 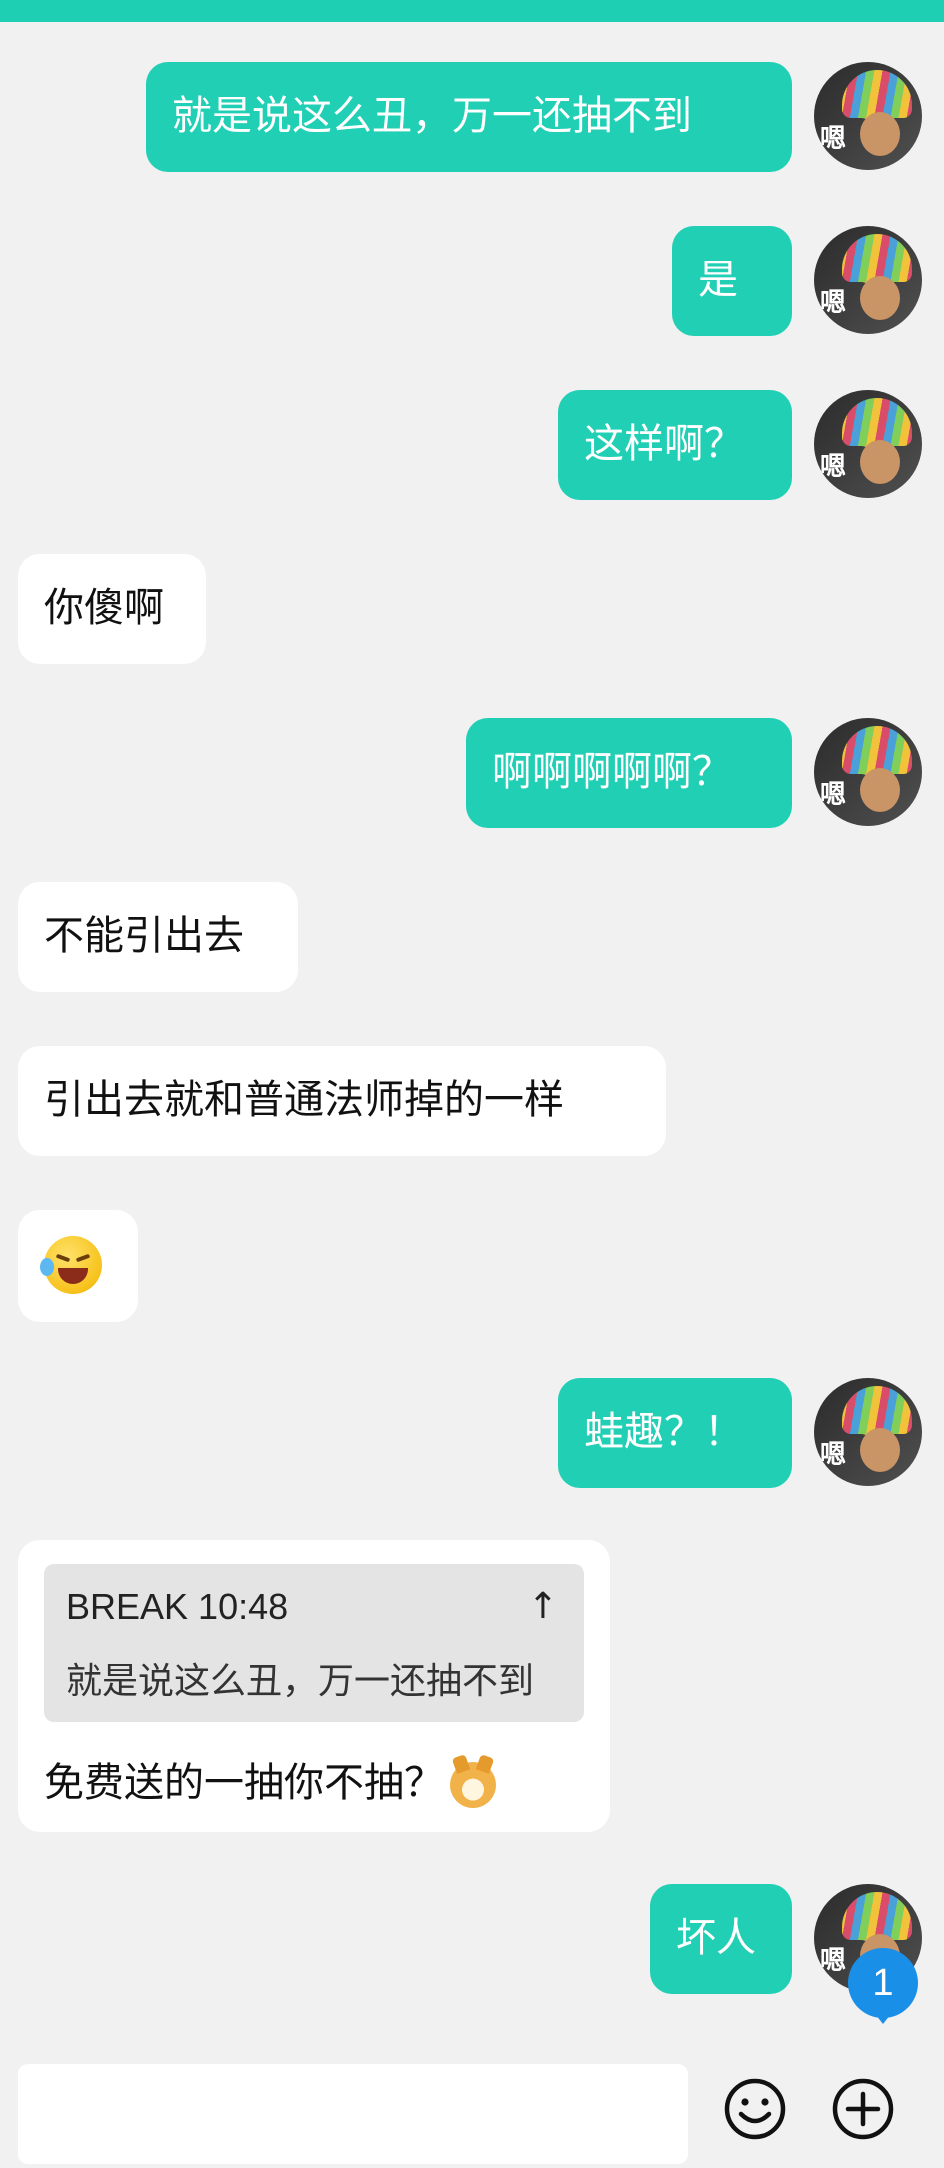 I want to click on message-bubble-outgoing: 坏人, so click(x=721, y=1939).